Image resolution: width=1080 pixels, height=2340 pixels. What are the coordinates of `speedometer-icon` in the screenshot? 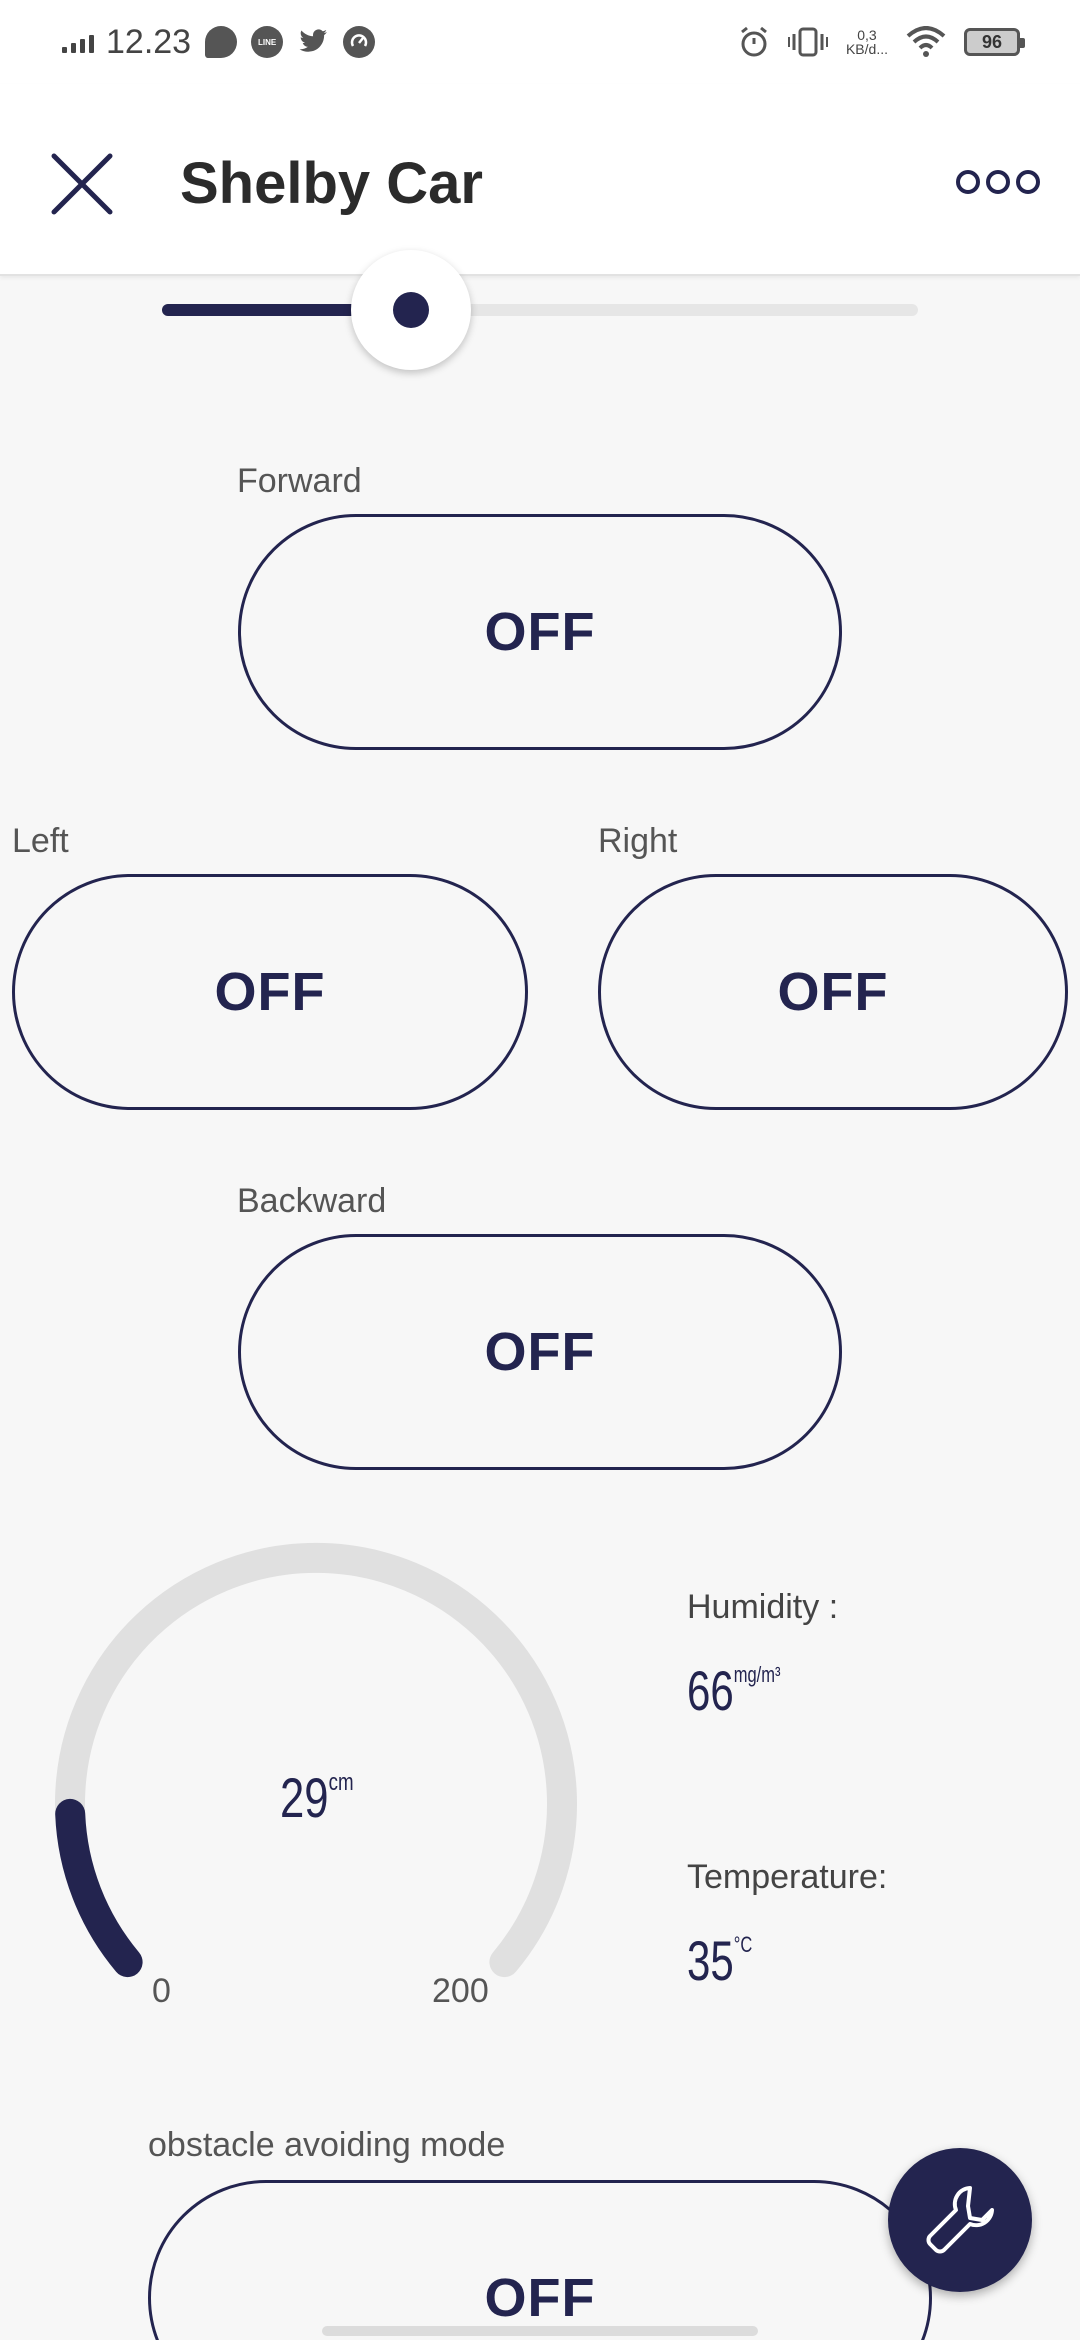 It's located at (359, 42).